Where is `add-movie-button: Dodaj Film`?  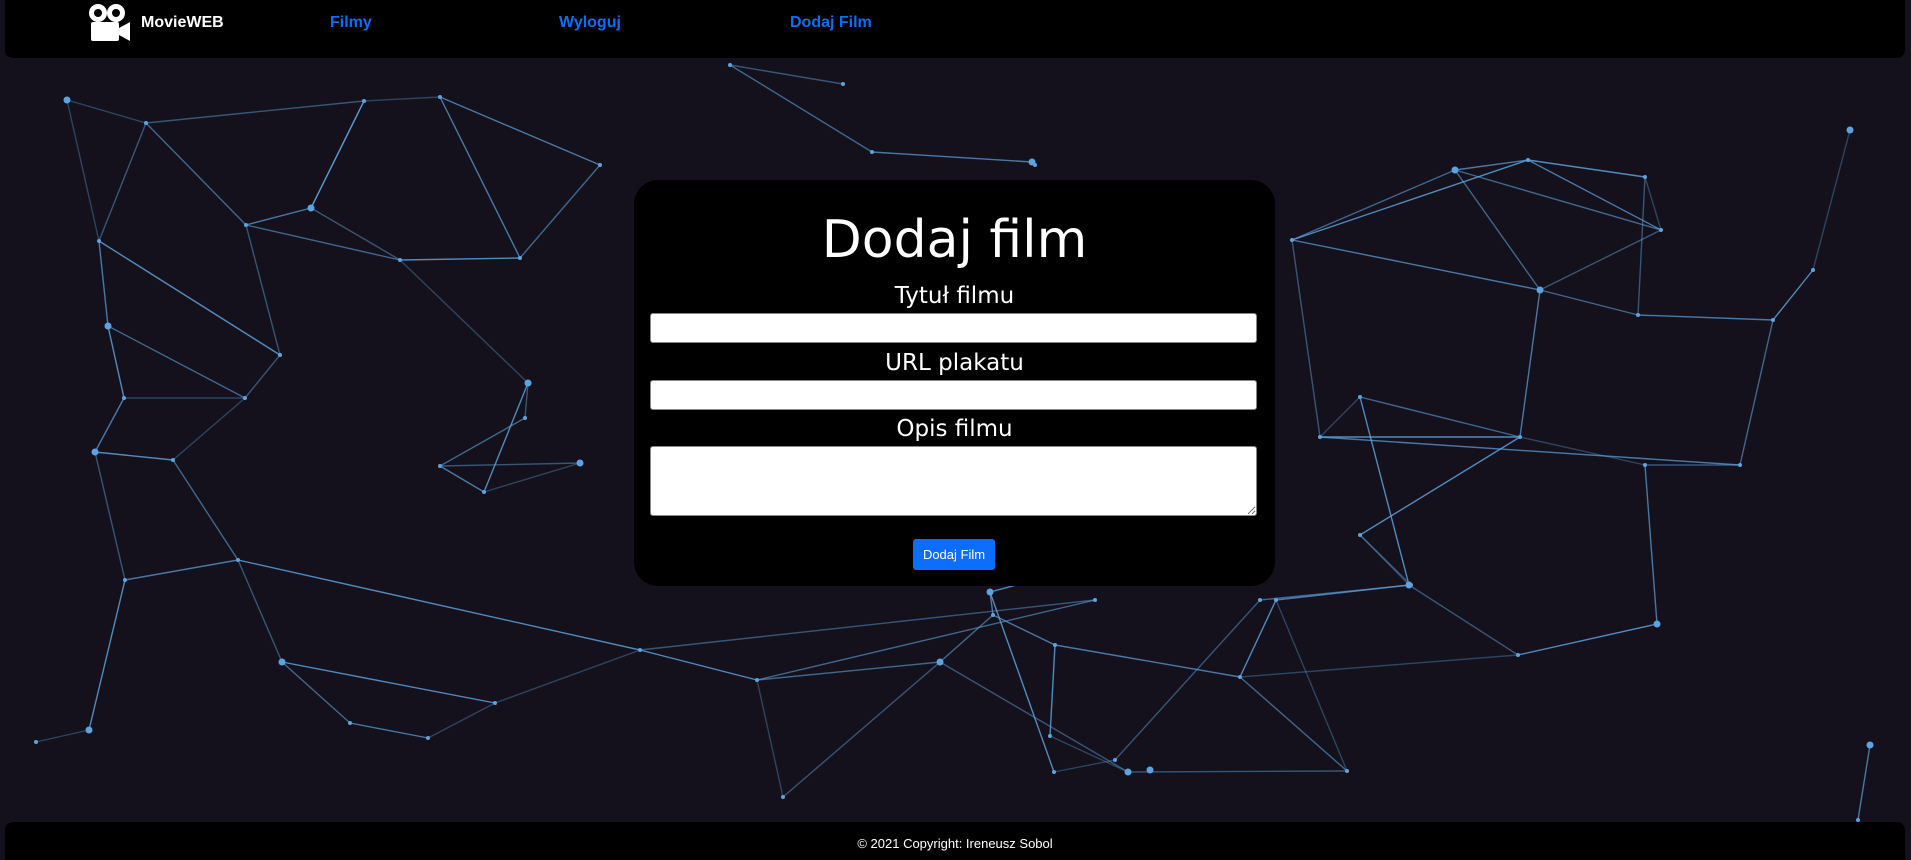
add-movie-button: Dodaj Film is located at coordinates (954, 554).